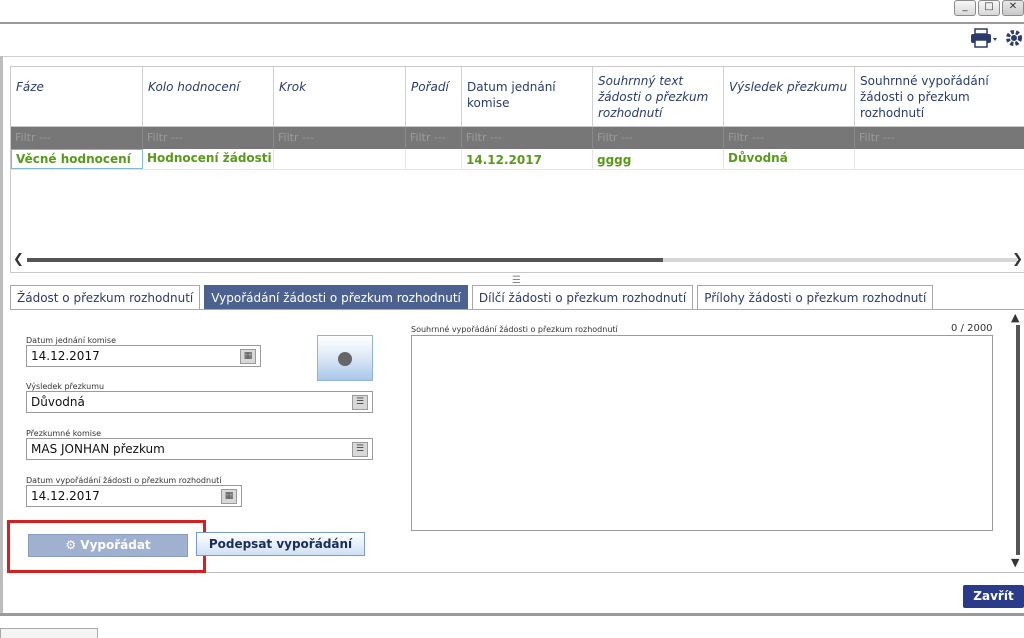  Describe the element at coordinates (65, 386) in the screenshot. I see `result-label: Výsledek přezkumu` at that location.